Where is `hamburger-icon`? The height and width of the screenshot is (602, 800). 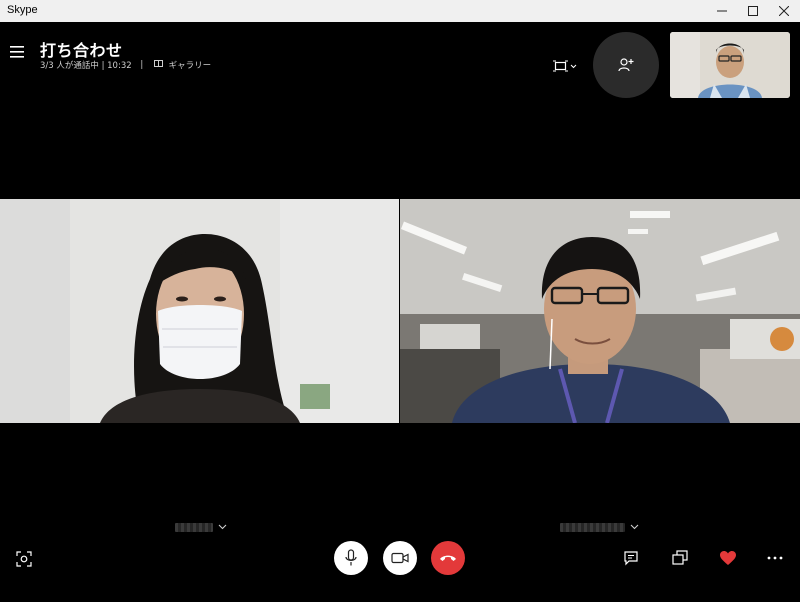 hamburger-icon is located at coordinates (17, 52).